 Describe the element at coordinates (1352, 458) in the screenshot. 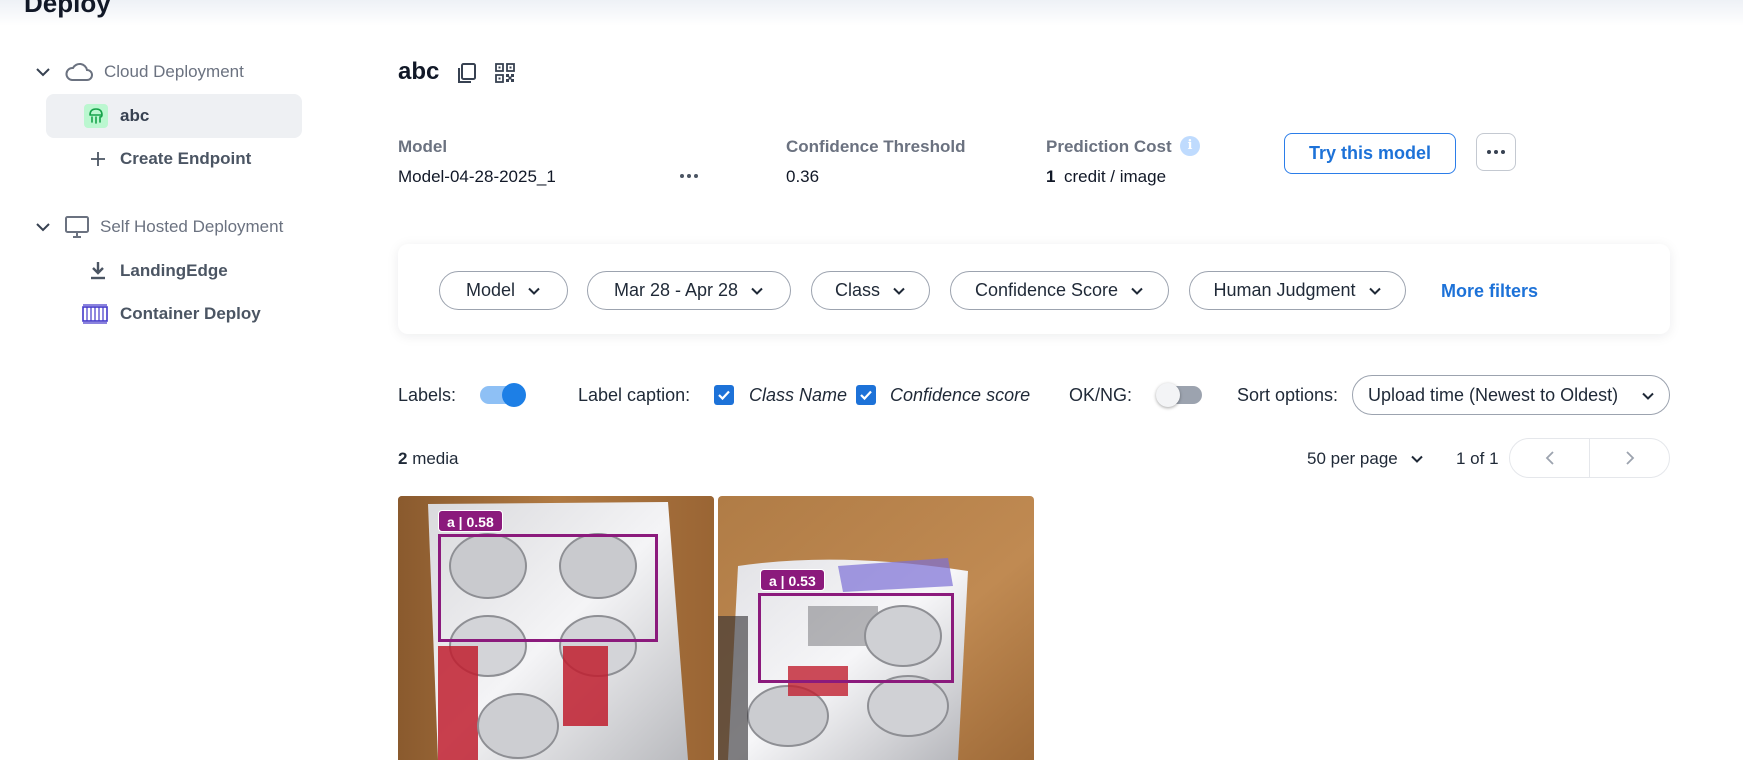

I see `per-page-value: 50 per page` at that location.